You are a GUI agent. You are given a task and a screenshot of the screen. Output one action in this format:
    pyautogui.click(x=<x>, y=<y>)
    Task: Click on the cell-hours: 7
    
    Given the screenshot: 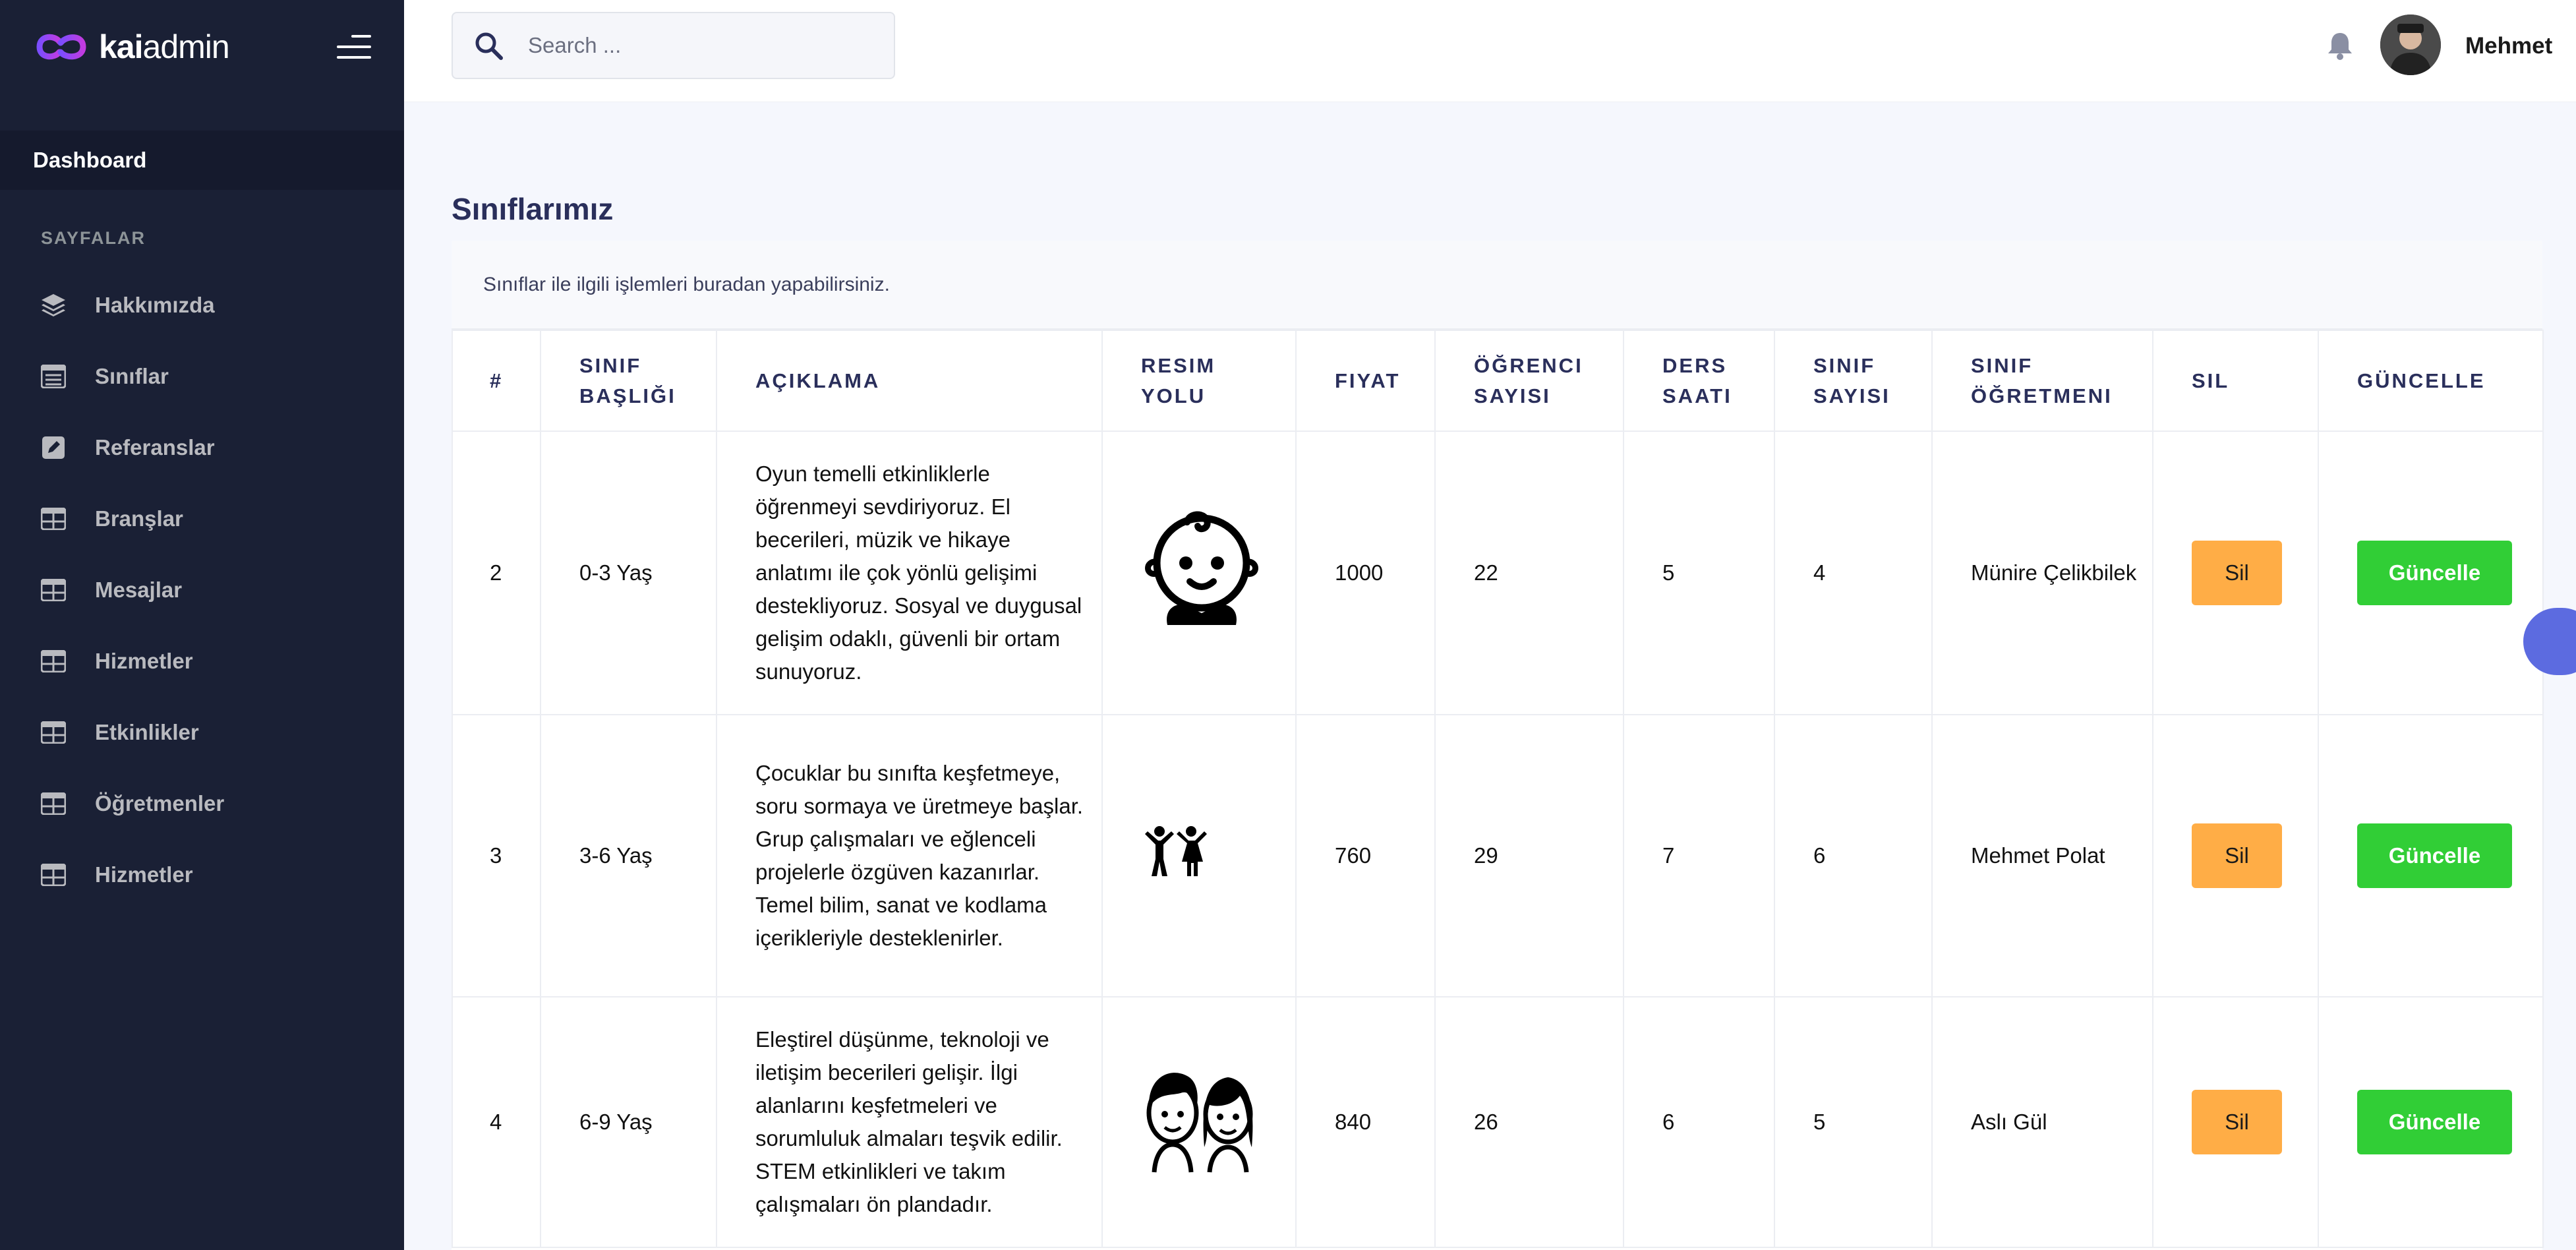 What is the action you would take?
    pyautogui.click(x=1699, y=855)
    